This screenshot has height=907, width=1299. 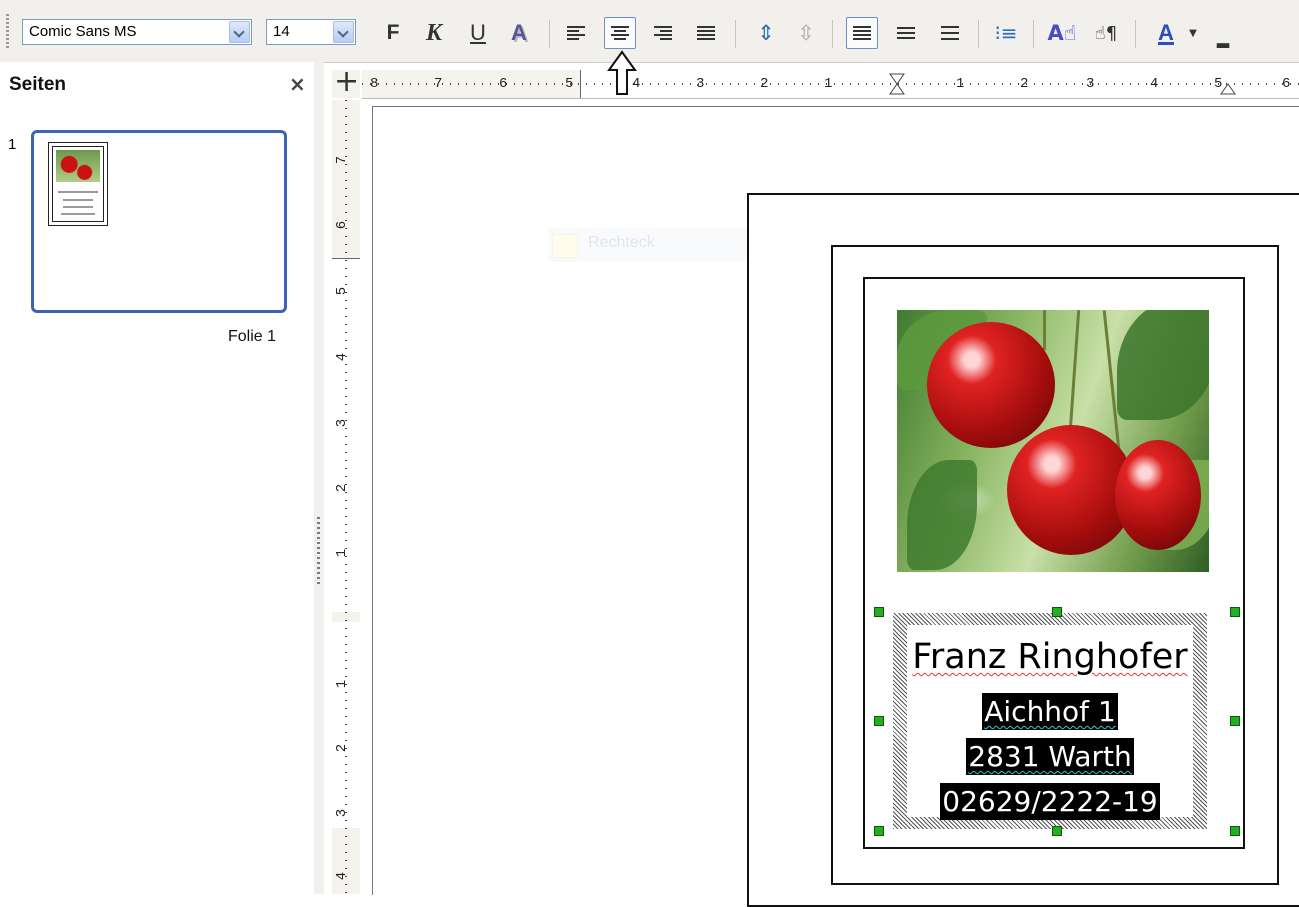 What do you see at coordinates (569, 84) in the screenshot?
I see `ruler-label: 5` at bounding box center [569, 84].